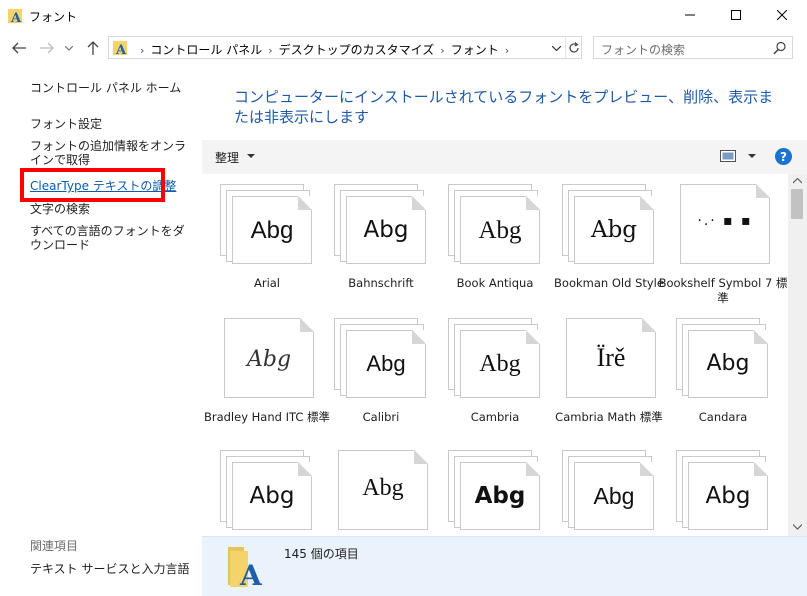 The image size is (807, 596). What do you see at coordinates (109, 568) in the screenshot?
I see `text-services-link: テキスト サービスと入力言語` at bounding box center [109, 568].